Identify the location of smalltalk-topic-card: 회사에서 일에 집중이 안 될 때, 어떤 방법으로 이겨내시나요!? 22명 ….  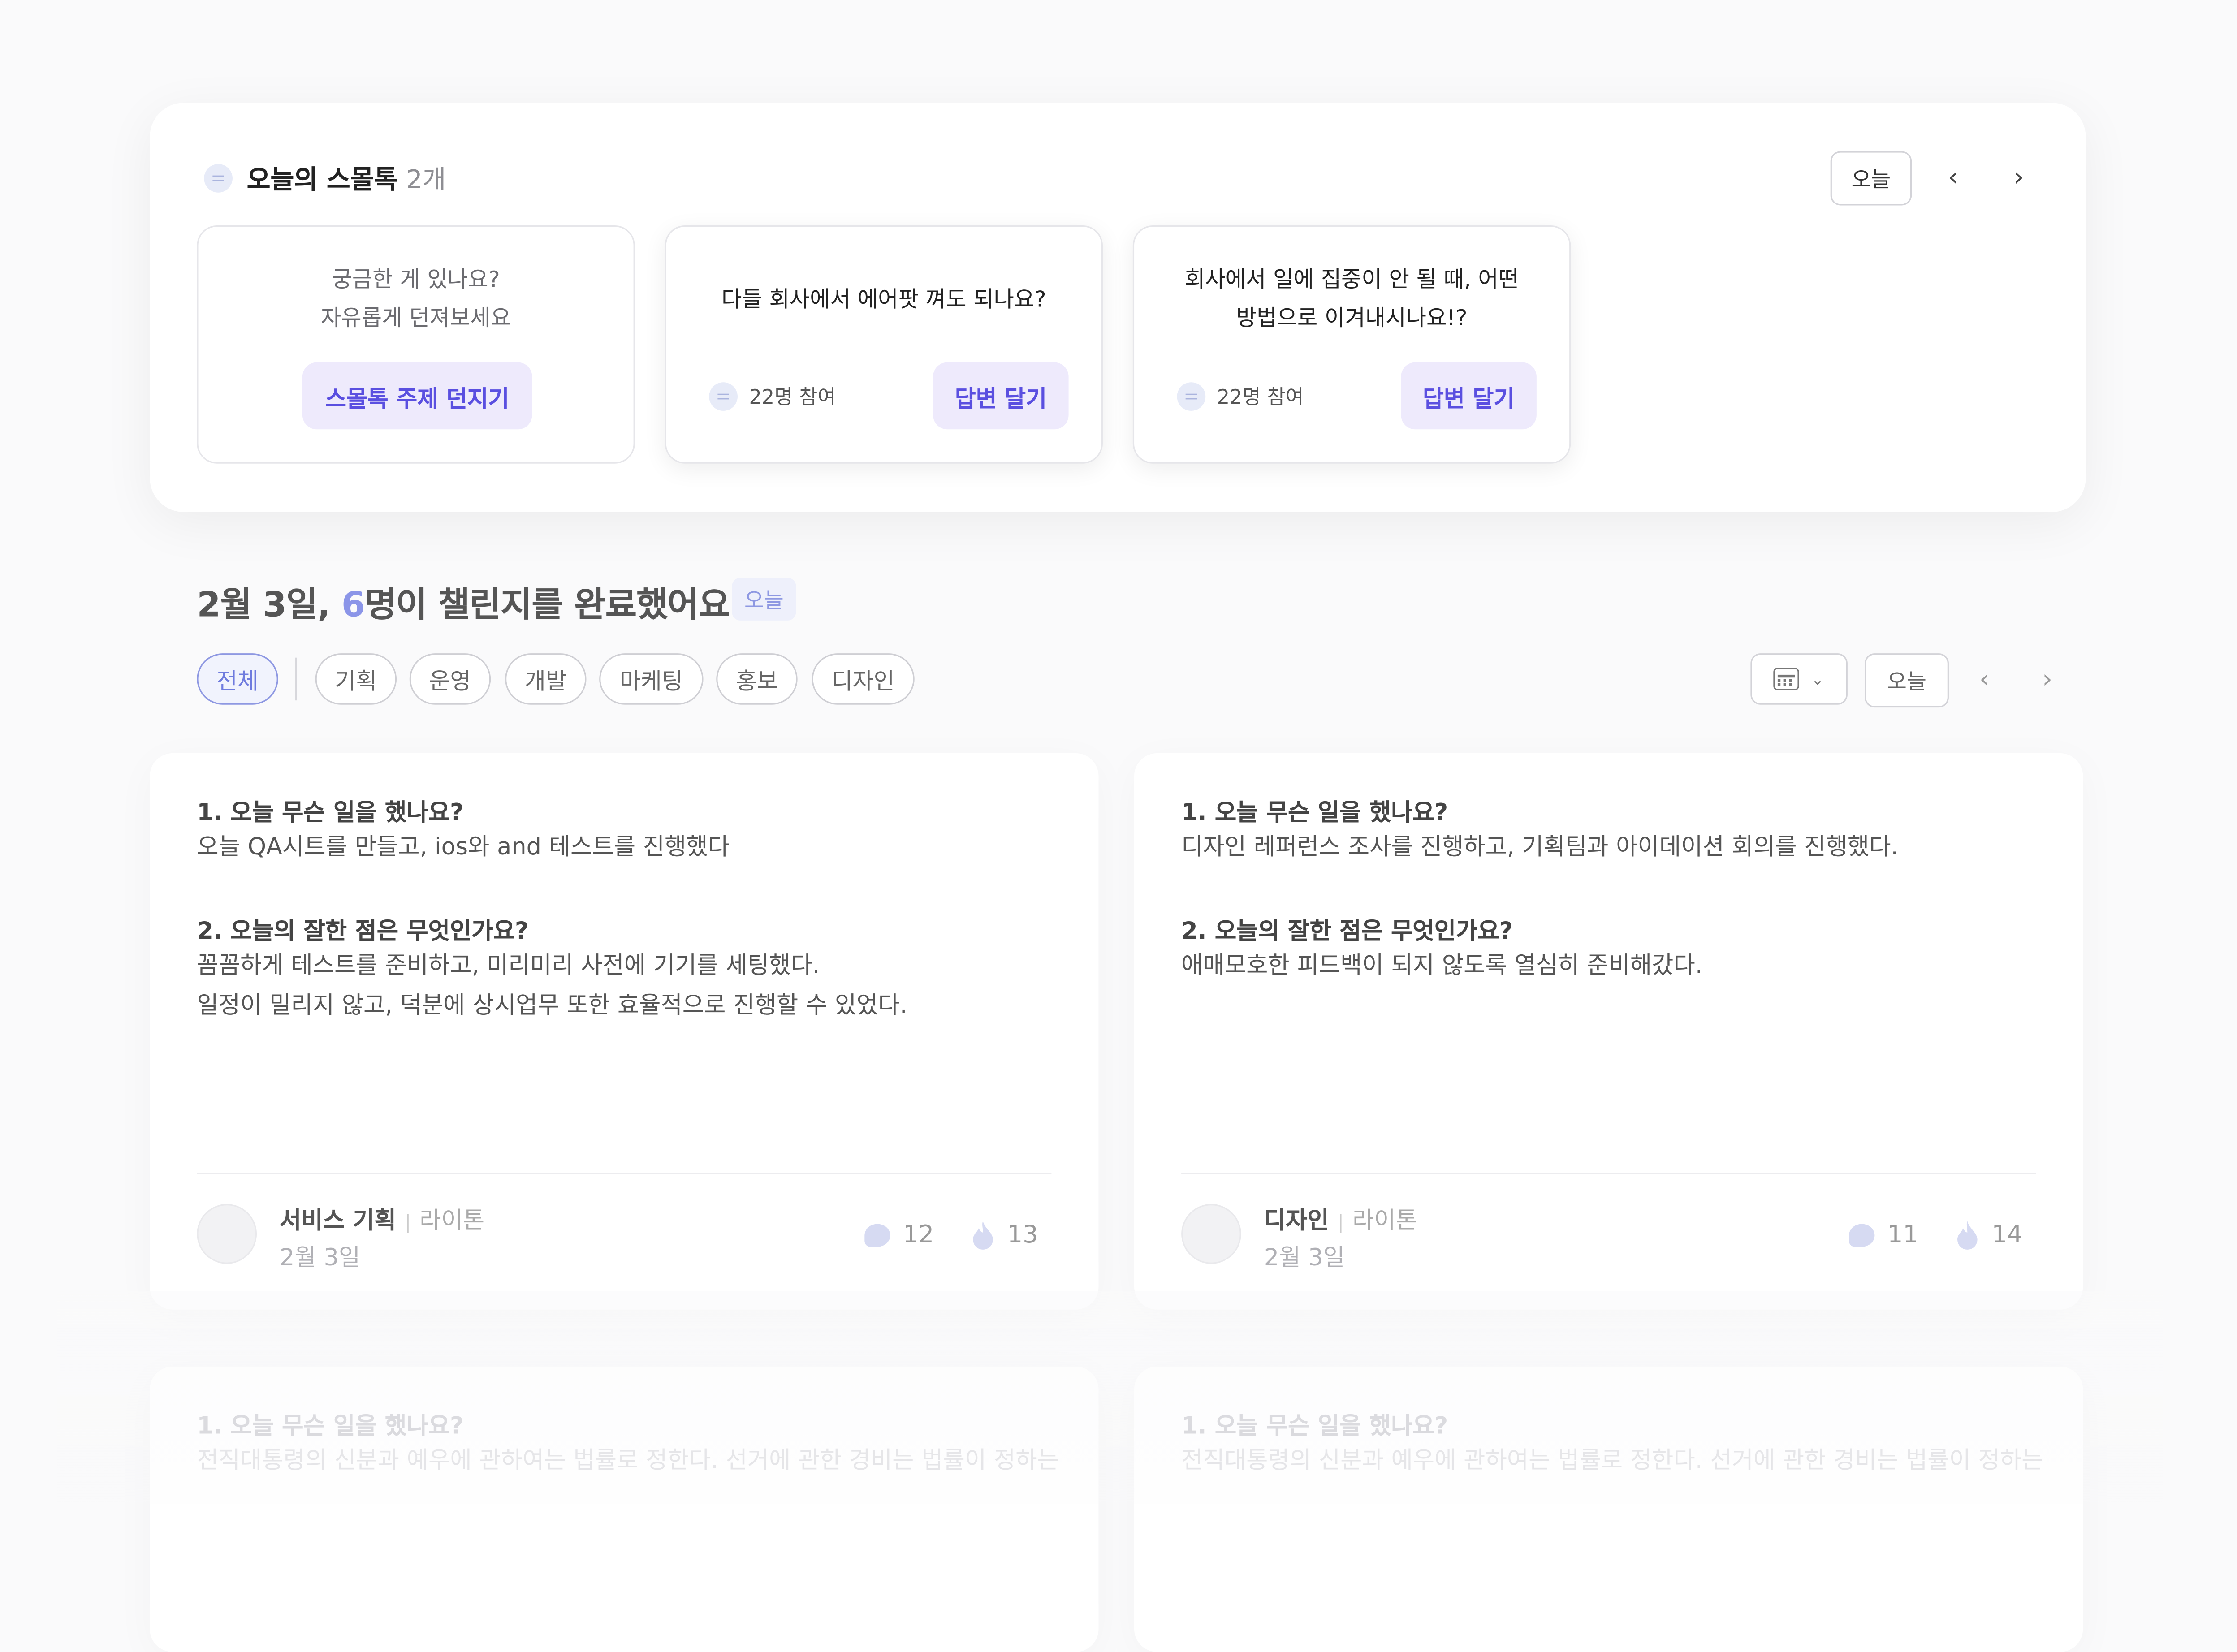
(1351, 344).